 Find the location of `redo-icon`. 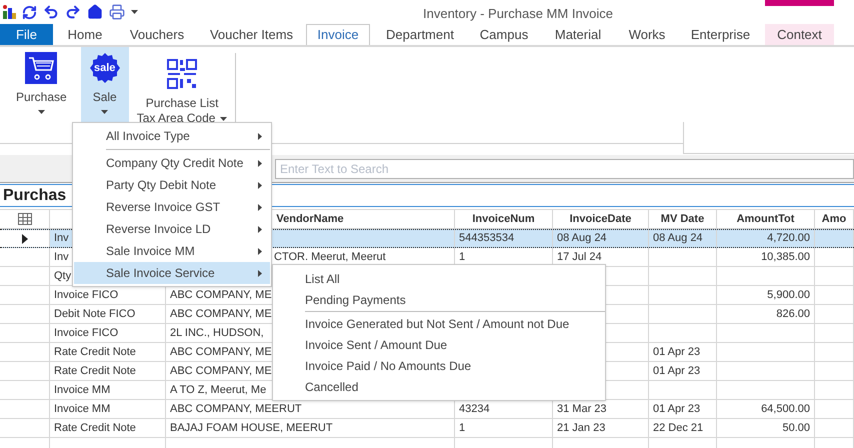

redo-icon is located at coordinates (73, 12).